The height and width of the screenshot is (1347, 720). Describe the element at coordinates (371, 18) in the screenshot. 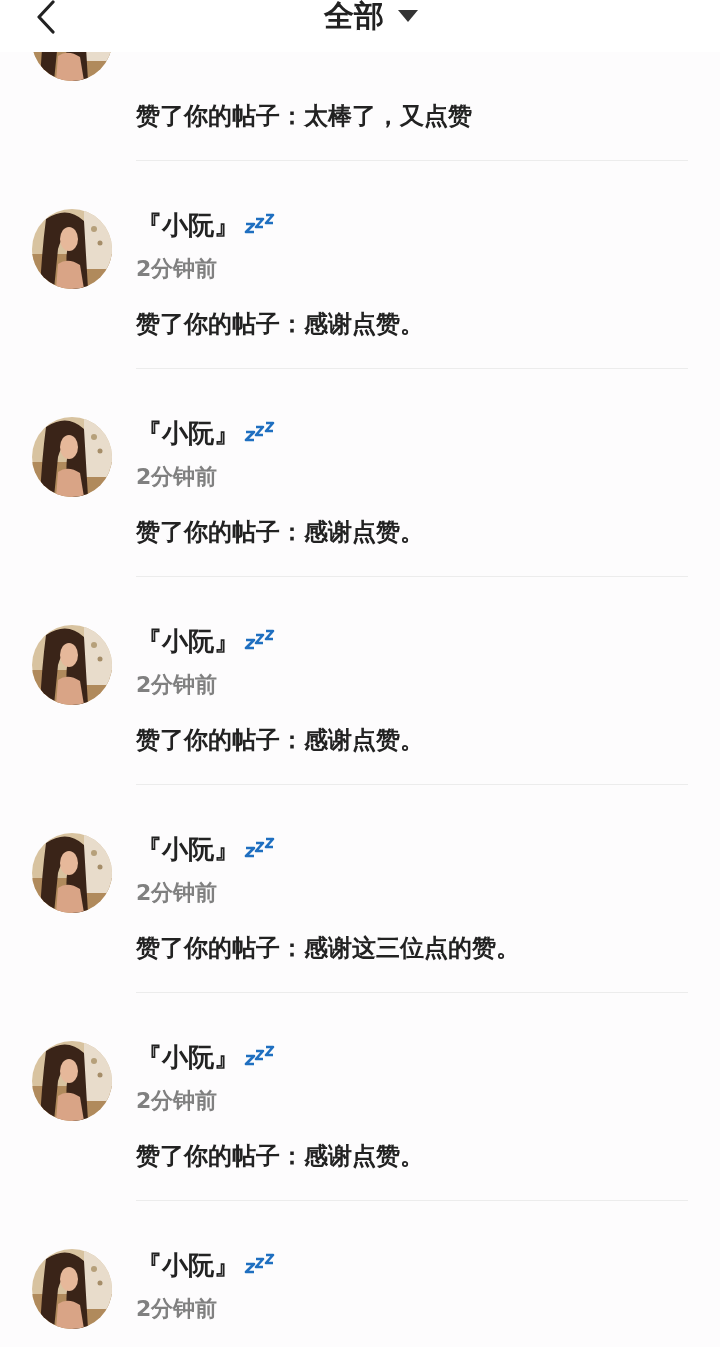

I see `filter-dropdown: 全部` at that location.